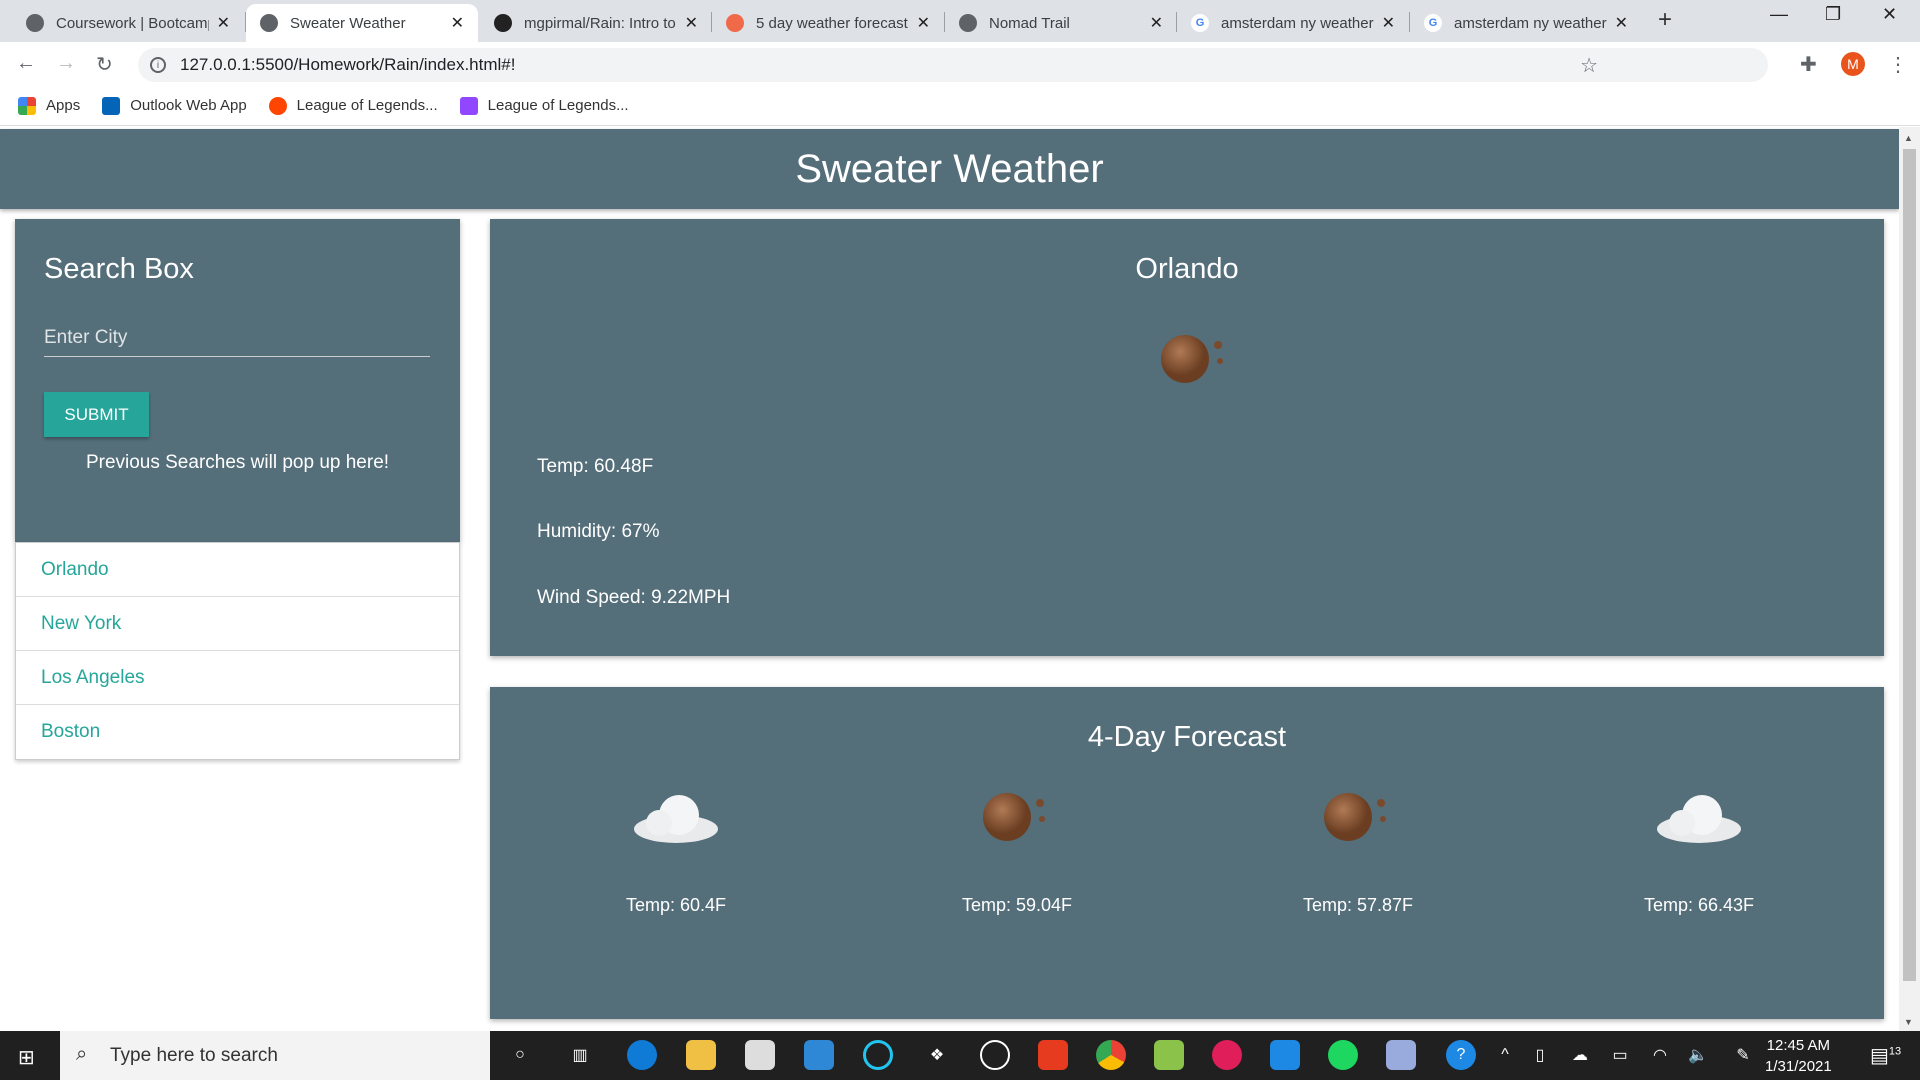 This screenshot has height=1080, width=1920. I want to click on battery-icon: ▭, so click(1620, 1055).